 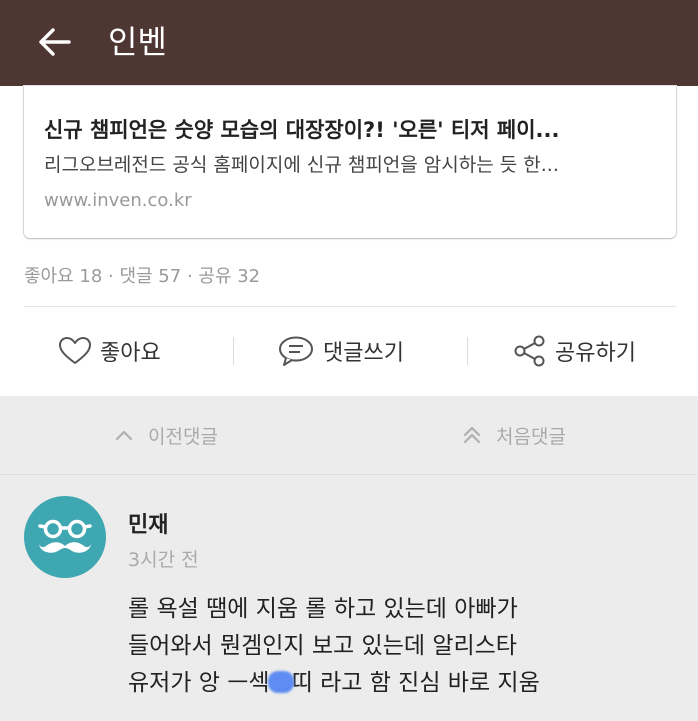 What do you see at coordinates (142, 276) in the screenshot?
I see `post-stats: 좋아요 18 · 댓글 57 · 공유 32` at bounding box center [142, 276].